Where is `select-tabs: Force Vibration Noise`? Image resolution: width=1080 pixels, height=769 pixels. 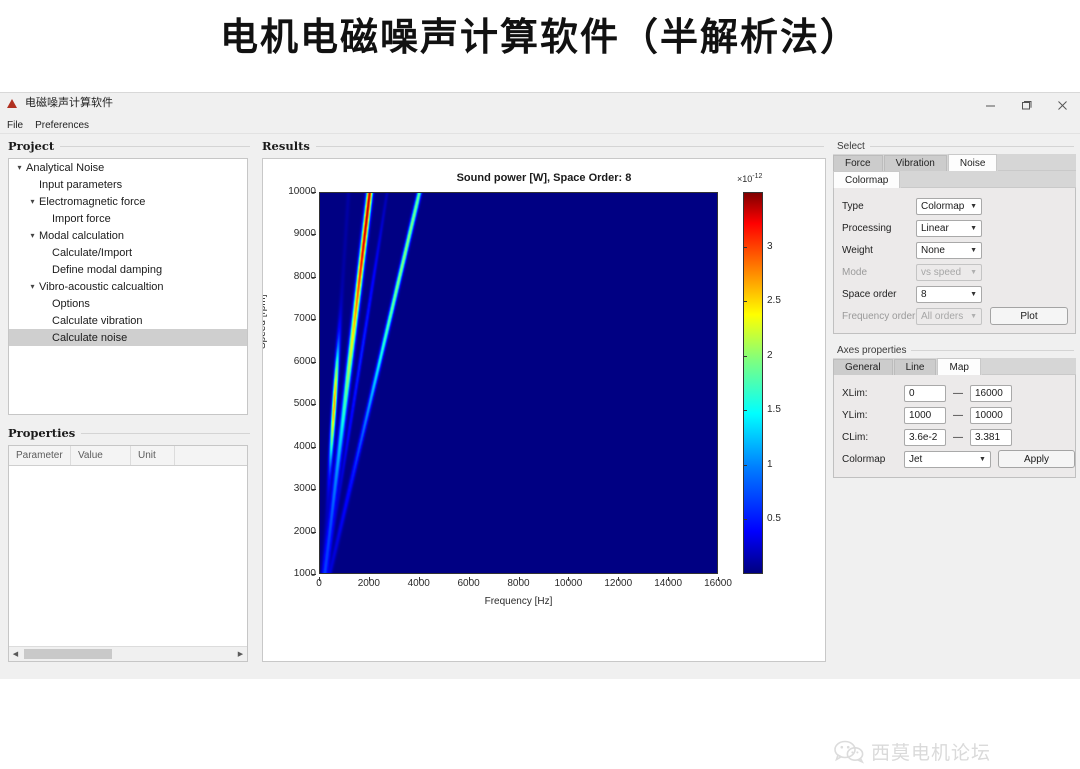 select-tabs: Force Vibration Noise is located at coordinates (954, 162).